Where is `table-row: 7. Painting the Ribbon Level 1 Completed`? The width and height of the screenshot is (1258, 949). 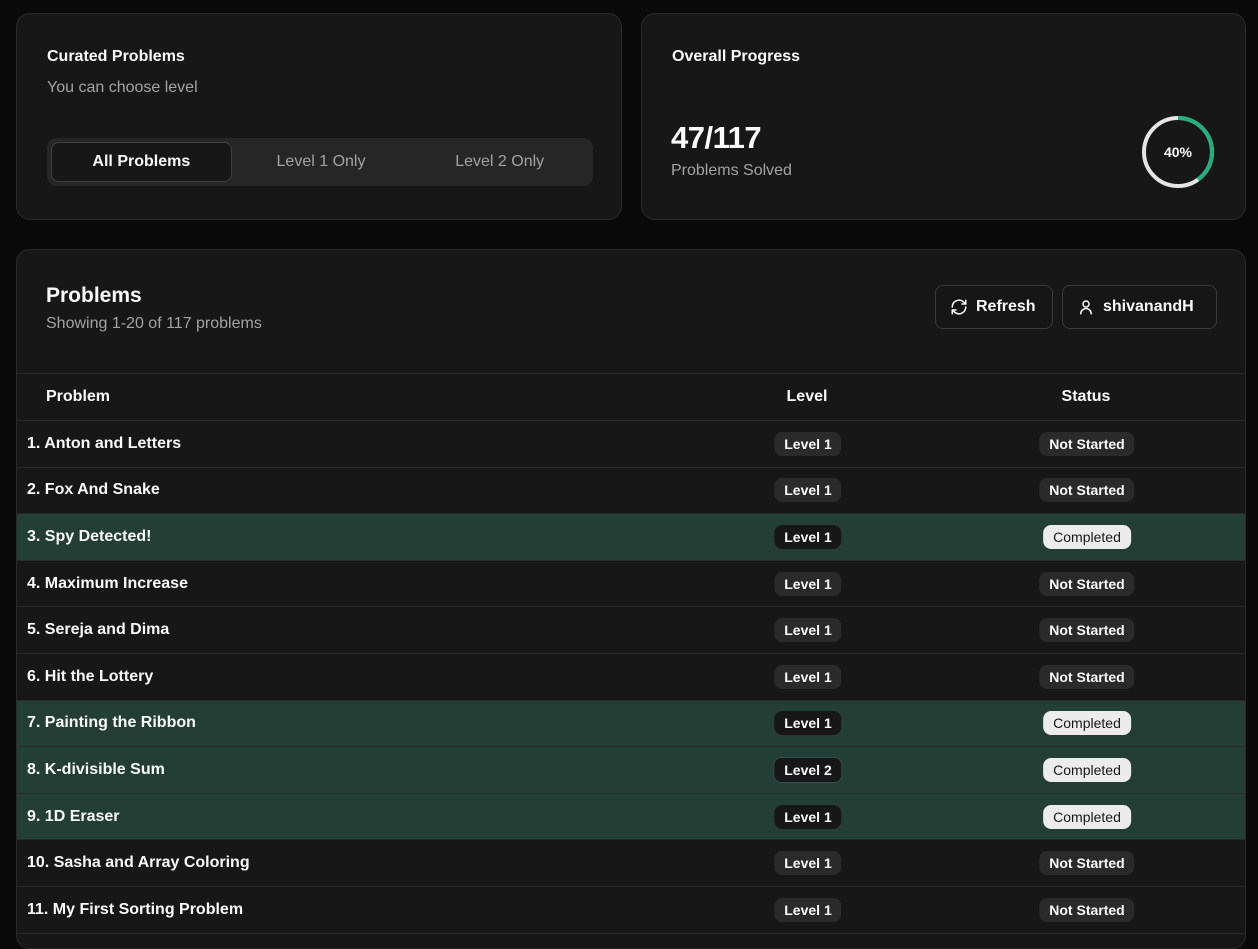 table-row: 7. Painting the Ribbon Level 1 Completed is located at coordinates (631, 724).